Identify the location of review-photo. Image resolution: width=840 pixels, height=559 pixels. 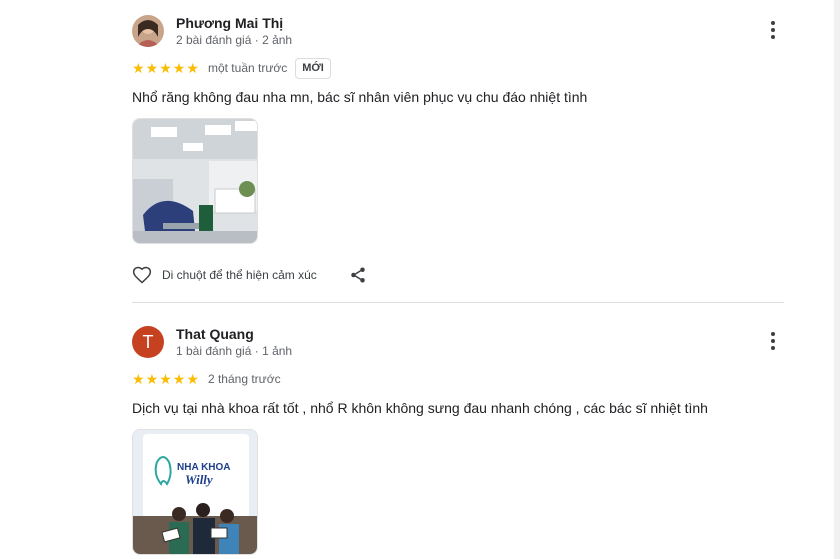
(195, 181).